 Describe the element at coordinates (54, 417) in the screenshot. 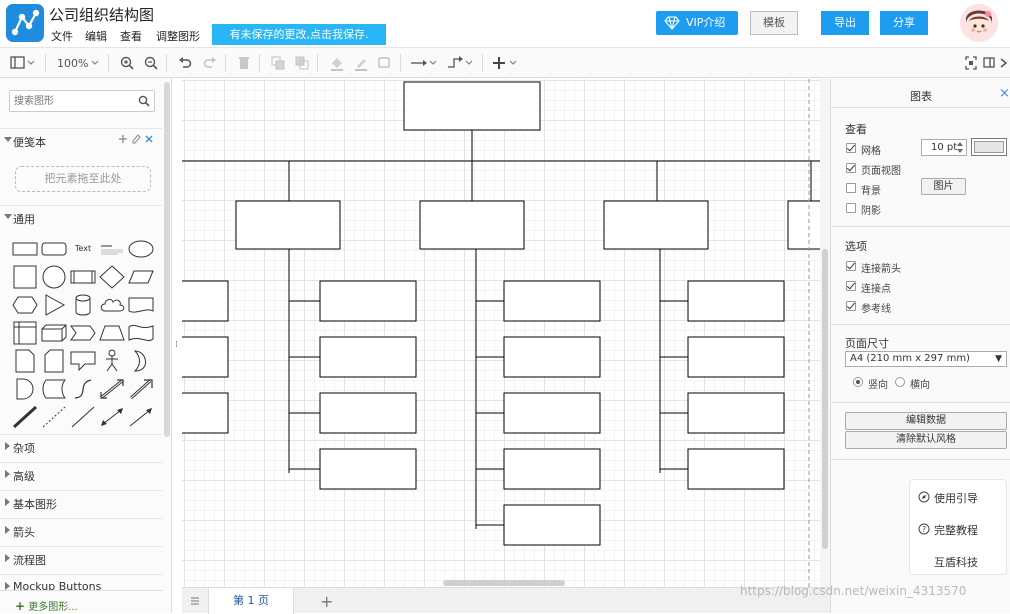

I see `shape-dashed-line` at that location.